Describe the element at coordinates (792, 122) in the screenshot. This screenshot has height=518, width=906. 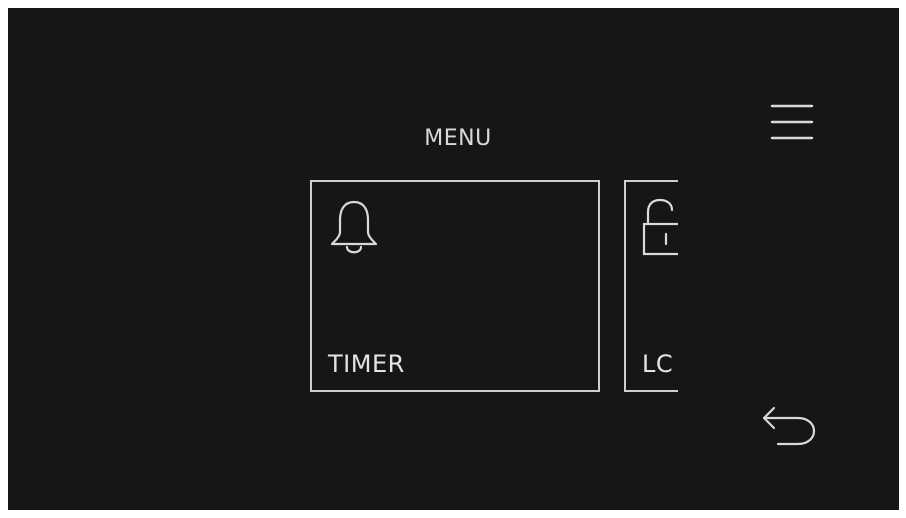
I see `hamburger-menu-icon` at that location.